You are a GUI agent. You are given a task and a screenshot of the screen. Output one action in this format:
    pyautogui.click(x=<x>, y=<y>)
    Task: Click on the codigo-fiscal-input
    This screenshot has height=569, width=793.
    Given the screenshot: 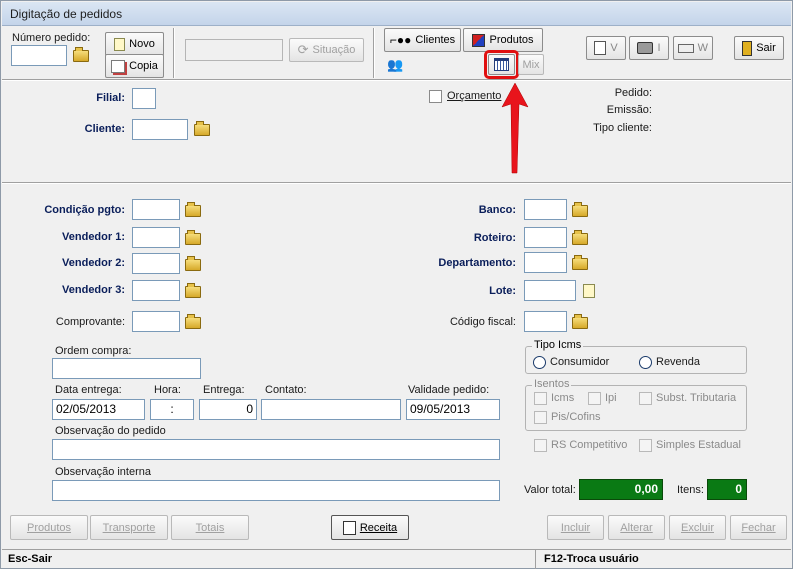 What is the action you would take?
    pyautogui.click(x=545, y=321)
    